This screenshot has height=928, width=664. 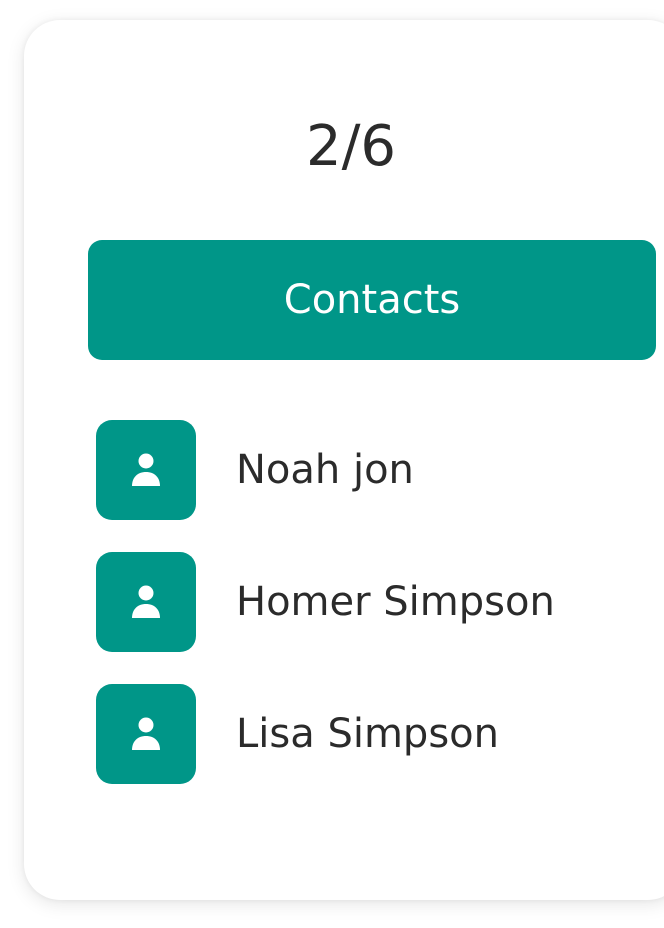 What do you see at coordinates (351, 146) in the screenshot?
I see `page-counter: 2/6` at bounding box center [351, 146].